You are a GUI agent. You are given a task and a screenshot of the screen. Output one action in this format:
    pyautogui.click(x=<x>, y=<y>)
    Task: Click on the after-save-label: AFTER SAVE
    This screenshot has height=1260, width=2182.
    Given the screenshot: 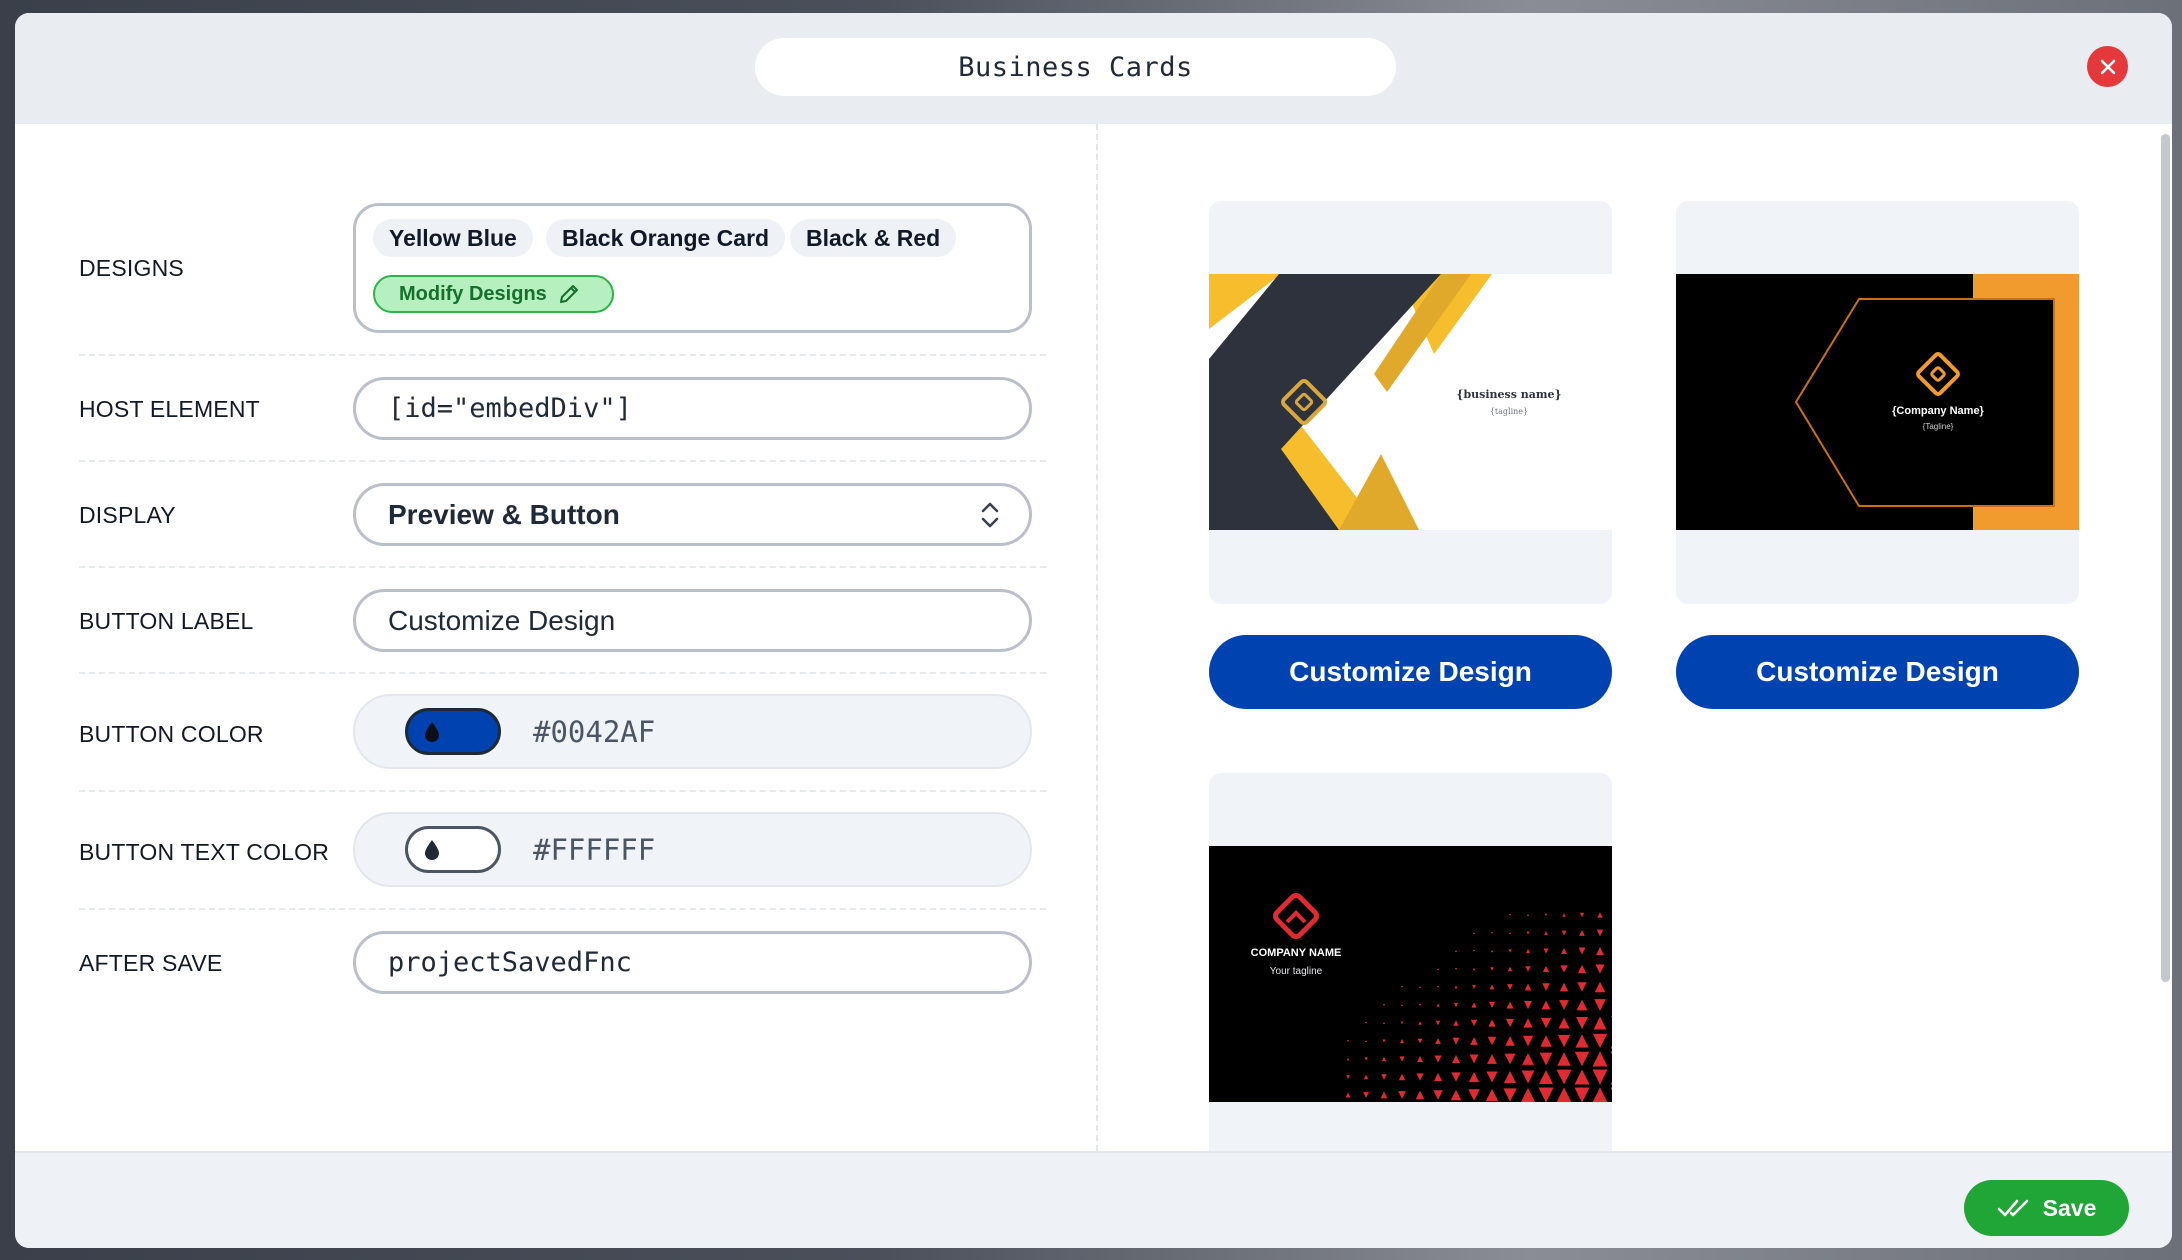 What is the action you would take?
    pyautogui.click(x=151, y=963)
    